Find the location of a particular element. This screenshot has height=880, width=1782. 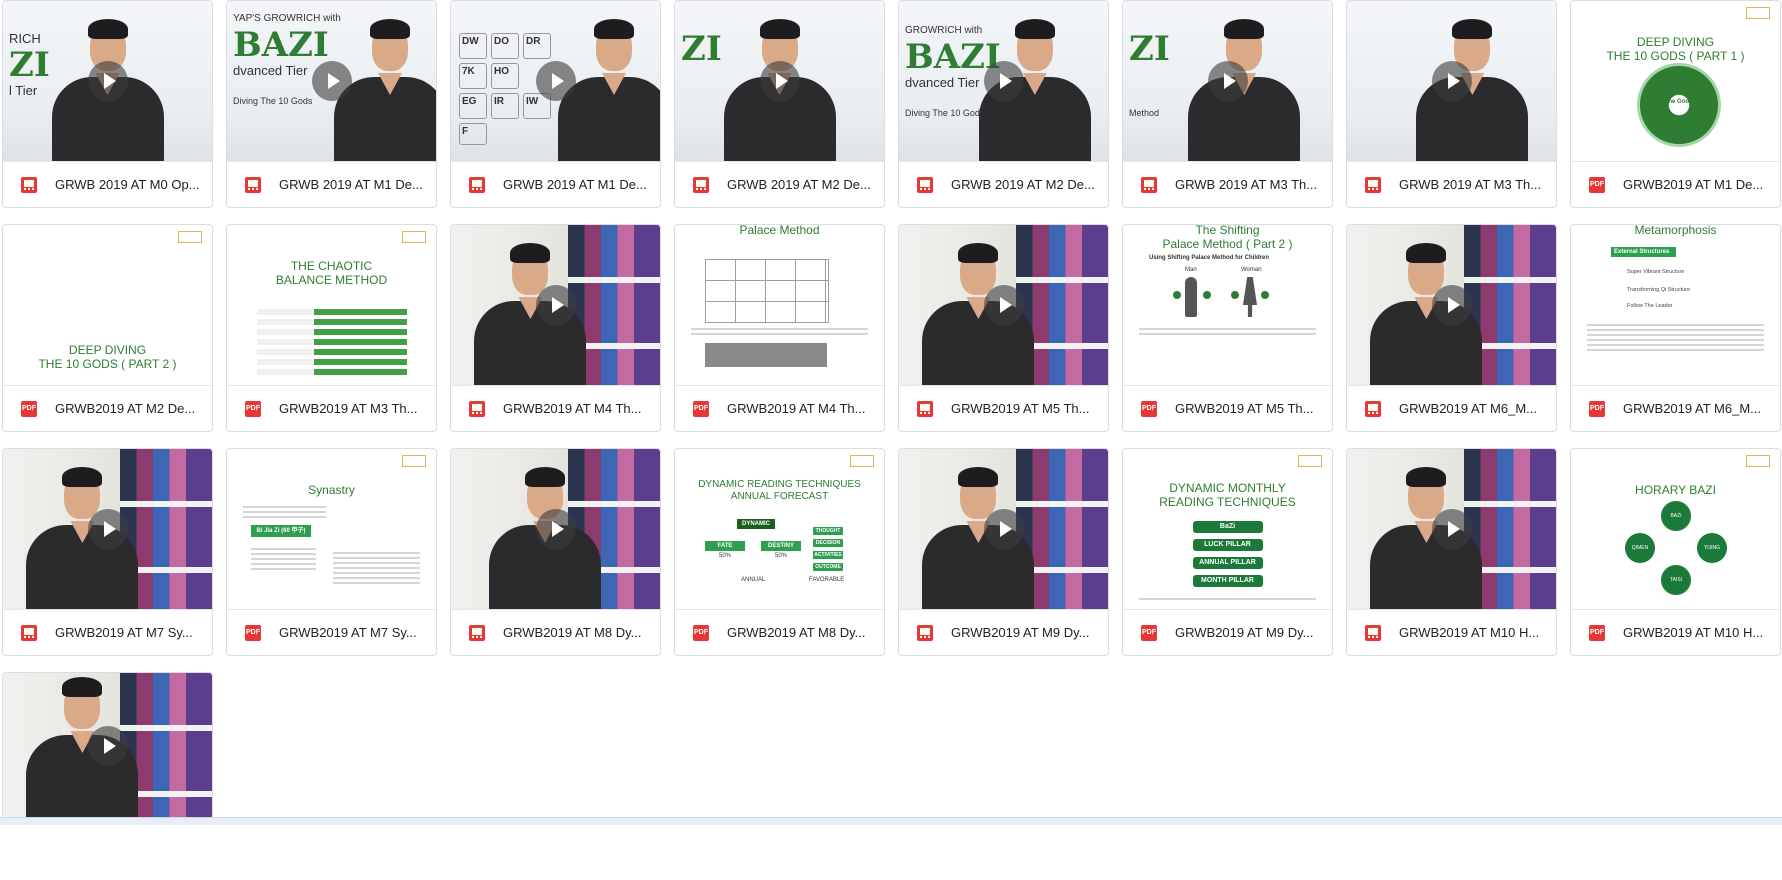

ten-gods-chart: DW DO DR 7K HO EG IR IW F is located at coordinates (505, 91).